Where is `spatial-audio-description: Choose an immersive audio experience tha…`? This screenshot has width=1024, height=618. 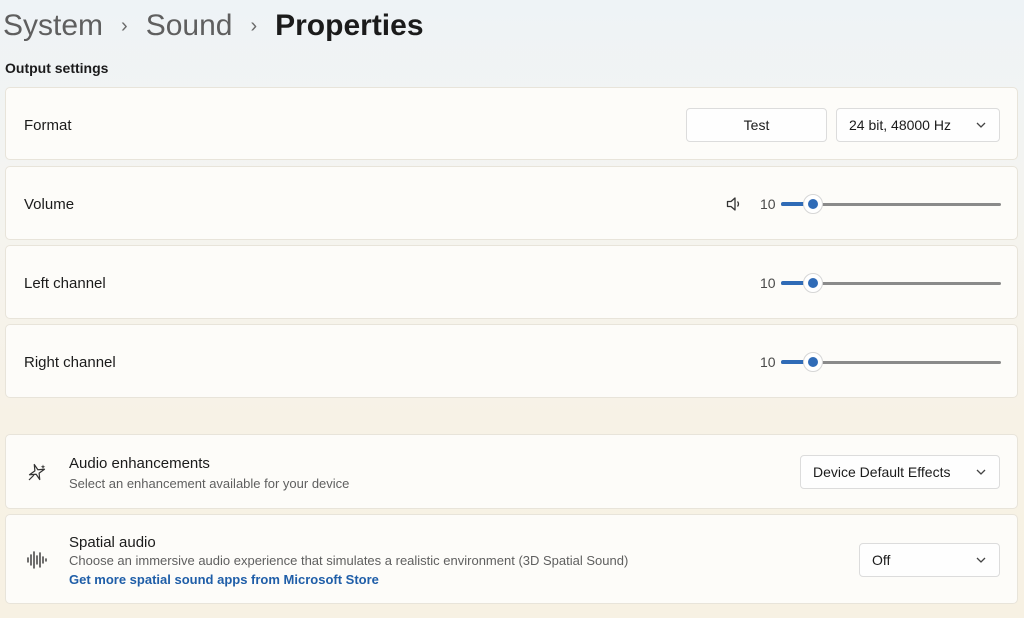 spatial-audio-description: Choose an immersive audio experience tha… is located at coordinates (349, 560).